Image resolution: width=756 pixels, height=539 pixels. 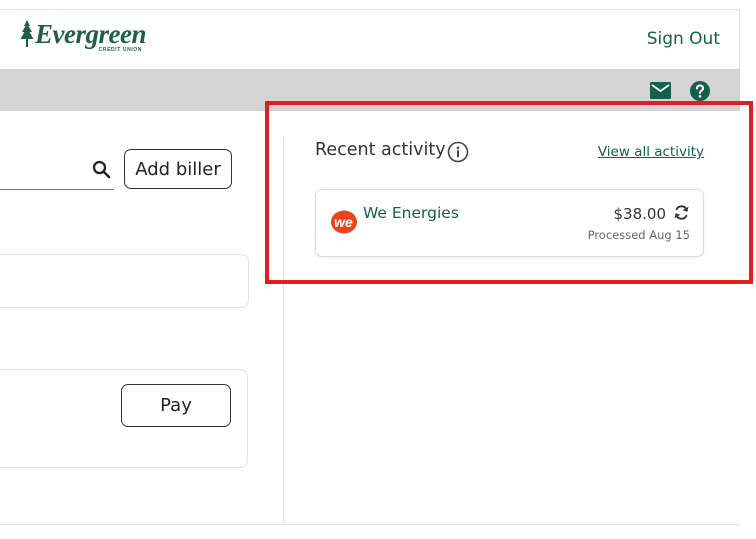 What do you see at coordinates (27, 33) in the screenshot?
I see `tree-icon` at bounding box center [27, 33].